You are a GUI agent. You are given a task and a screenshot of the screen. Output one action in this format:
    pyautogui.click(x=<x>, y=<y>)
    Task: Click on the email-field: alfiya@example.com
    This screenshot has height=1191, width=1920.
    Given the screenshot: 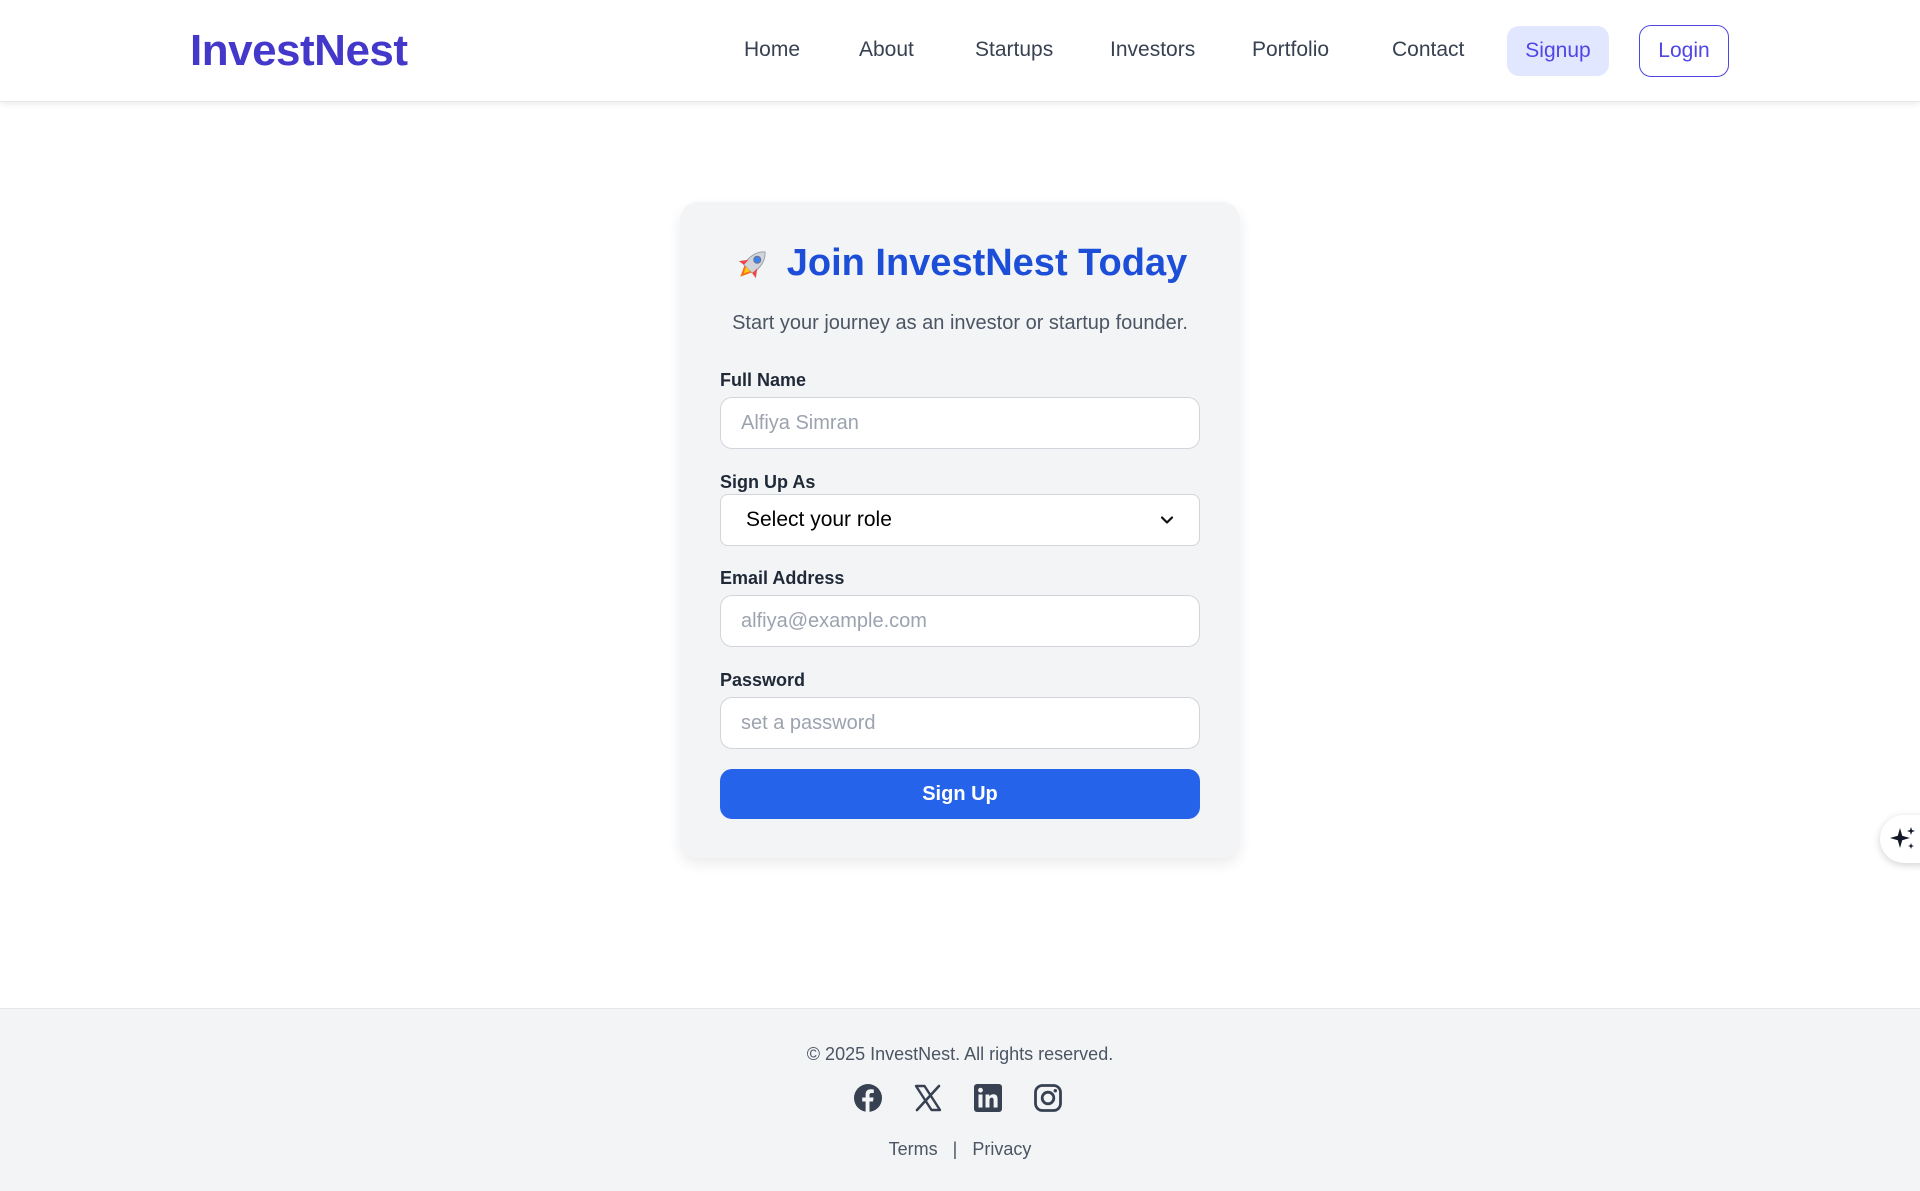 What is the action you would take?
    pyautogui.click(x=960, y=621)
    